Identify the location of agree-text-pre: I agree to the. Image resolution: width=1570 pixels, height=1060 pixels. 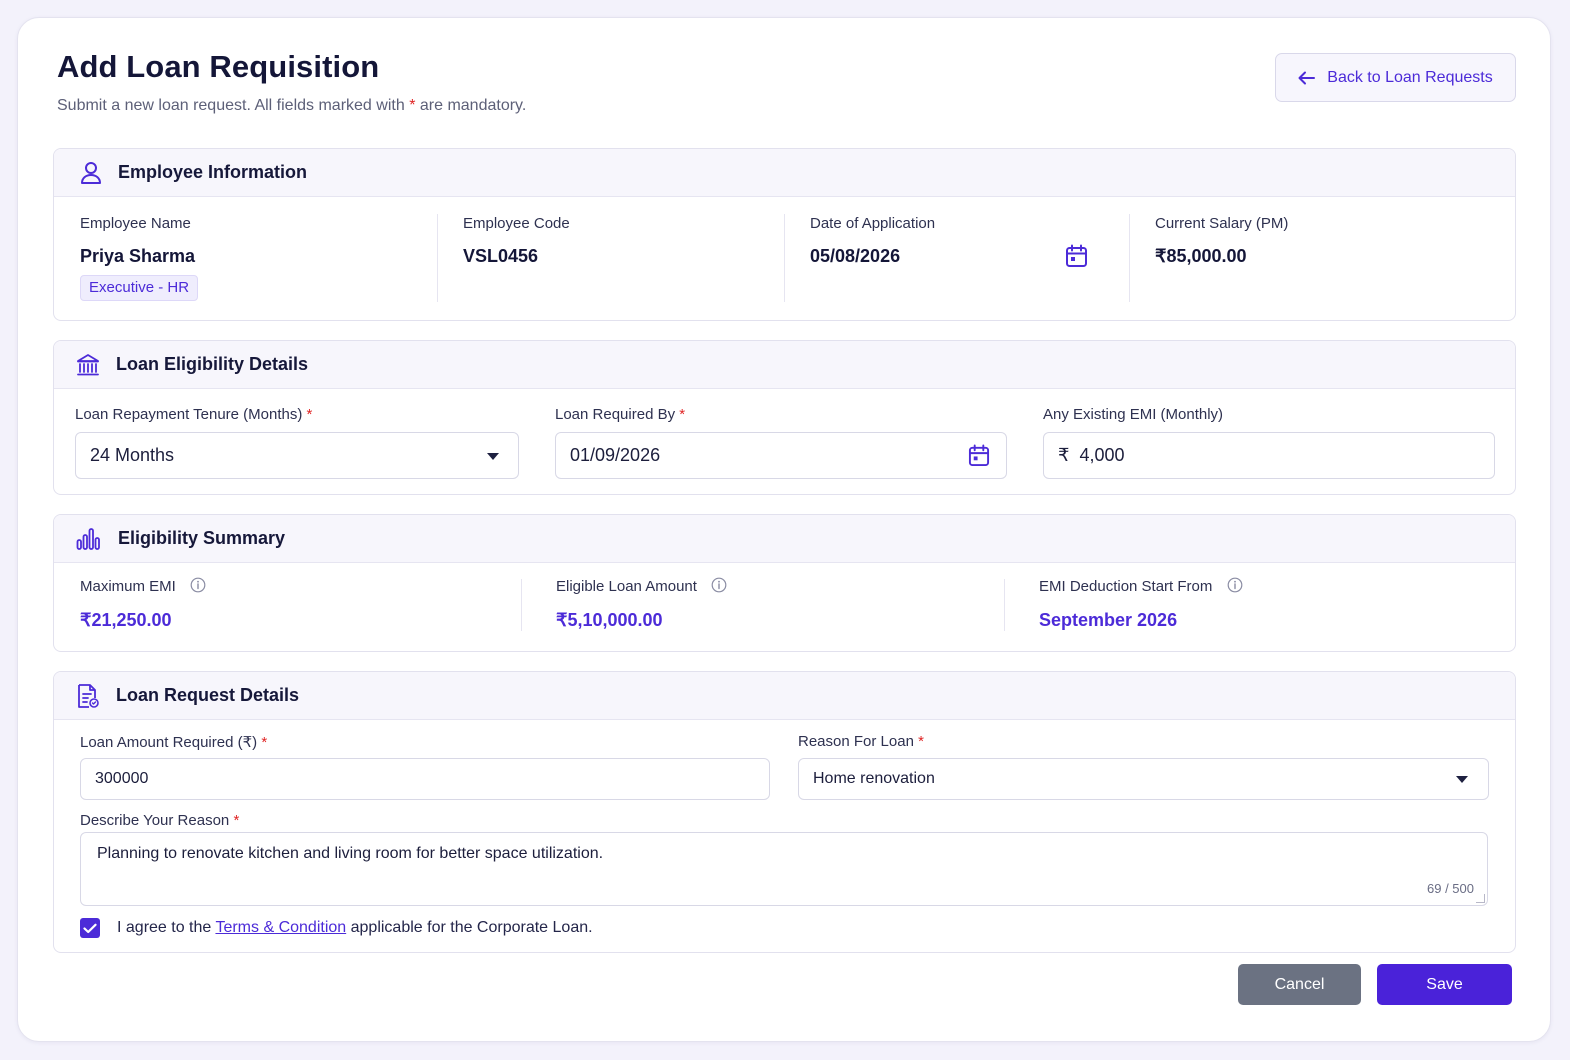
(164, 927).